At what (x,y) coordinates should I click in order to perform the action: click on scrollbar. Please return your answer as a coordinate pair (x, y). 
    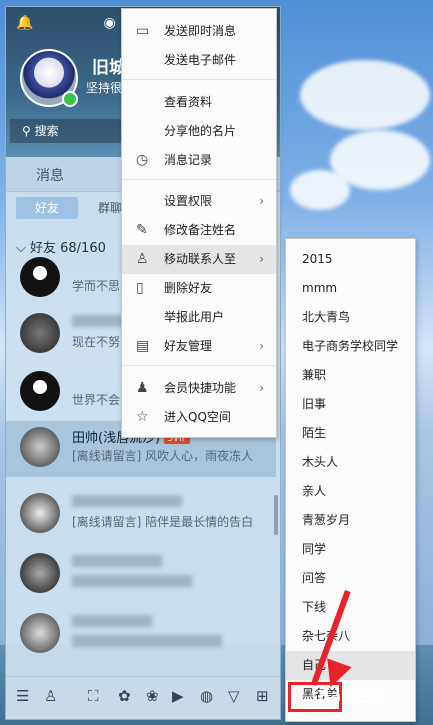
    Looking at the image, I should click on (276, 515).